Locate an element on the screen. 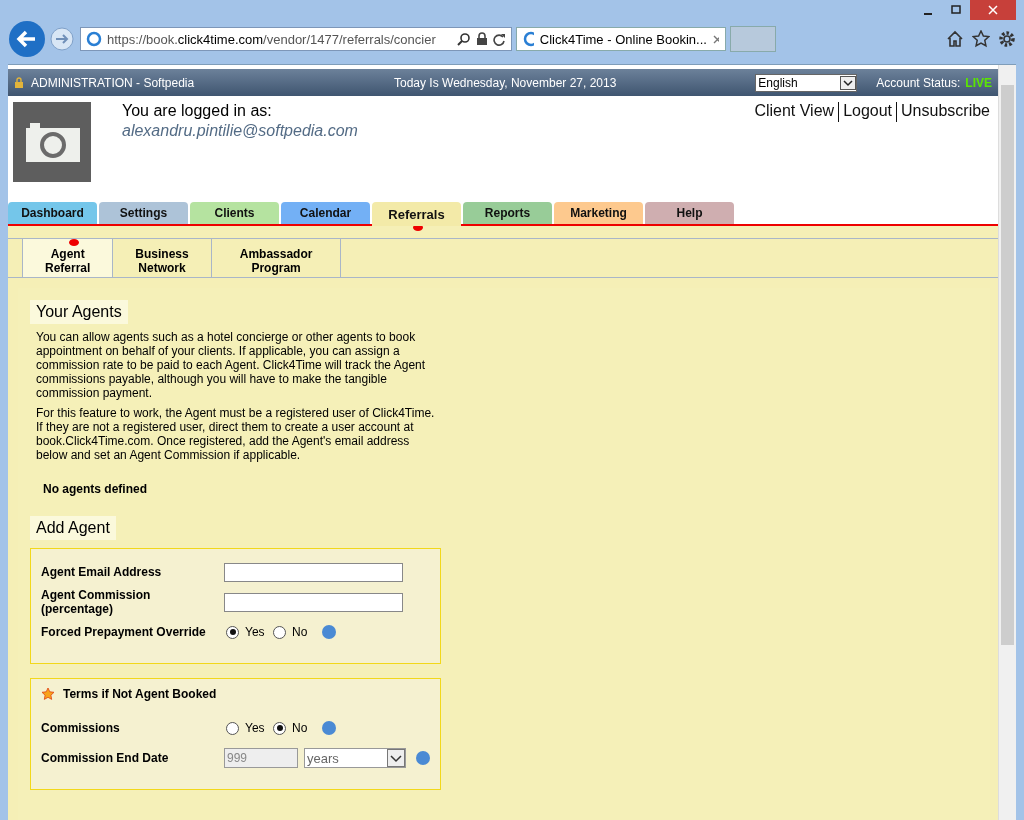 The height and width of the screenshot is (820, 1024). description-text: You can allow agents such as a hotel concierge or other agents to book appointment on behalf of your clients. If applicable, you can assign a commission rate to be paid to each Agent. Click4Time will track the Agent commissions payable, although you will have to make the tangible commission payment. is located at coordinates (231, 365).